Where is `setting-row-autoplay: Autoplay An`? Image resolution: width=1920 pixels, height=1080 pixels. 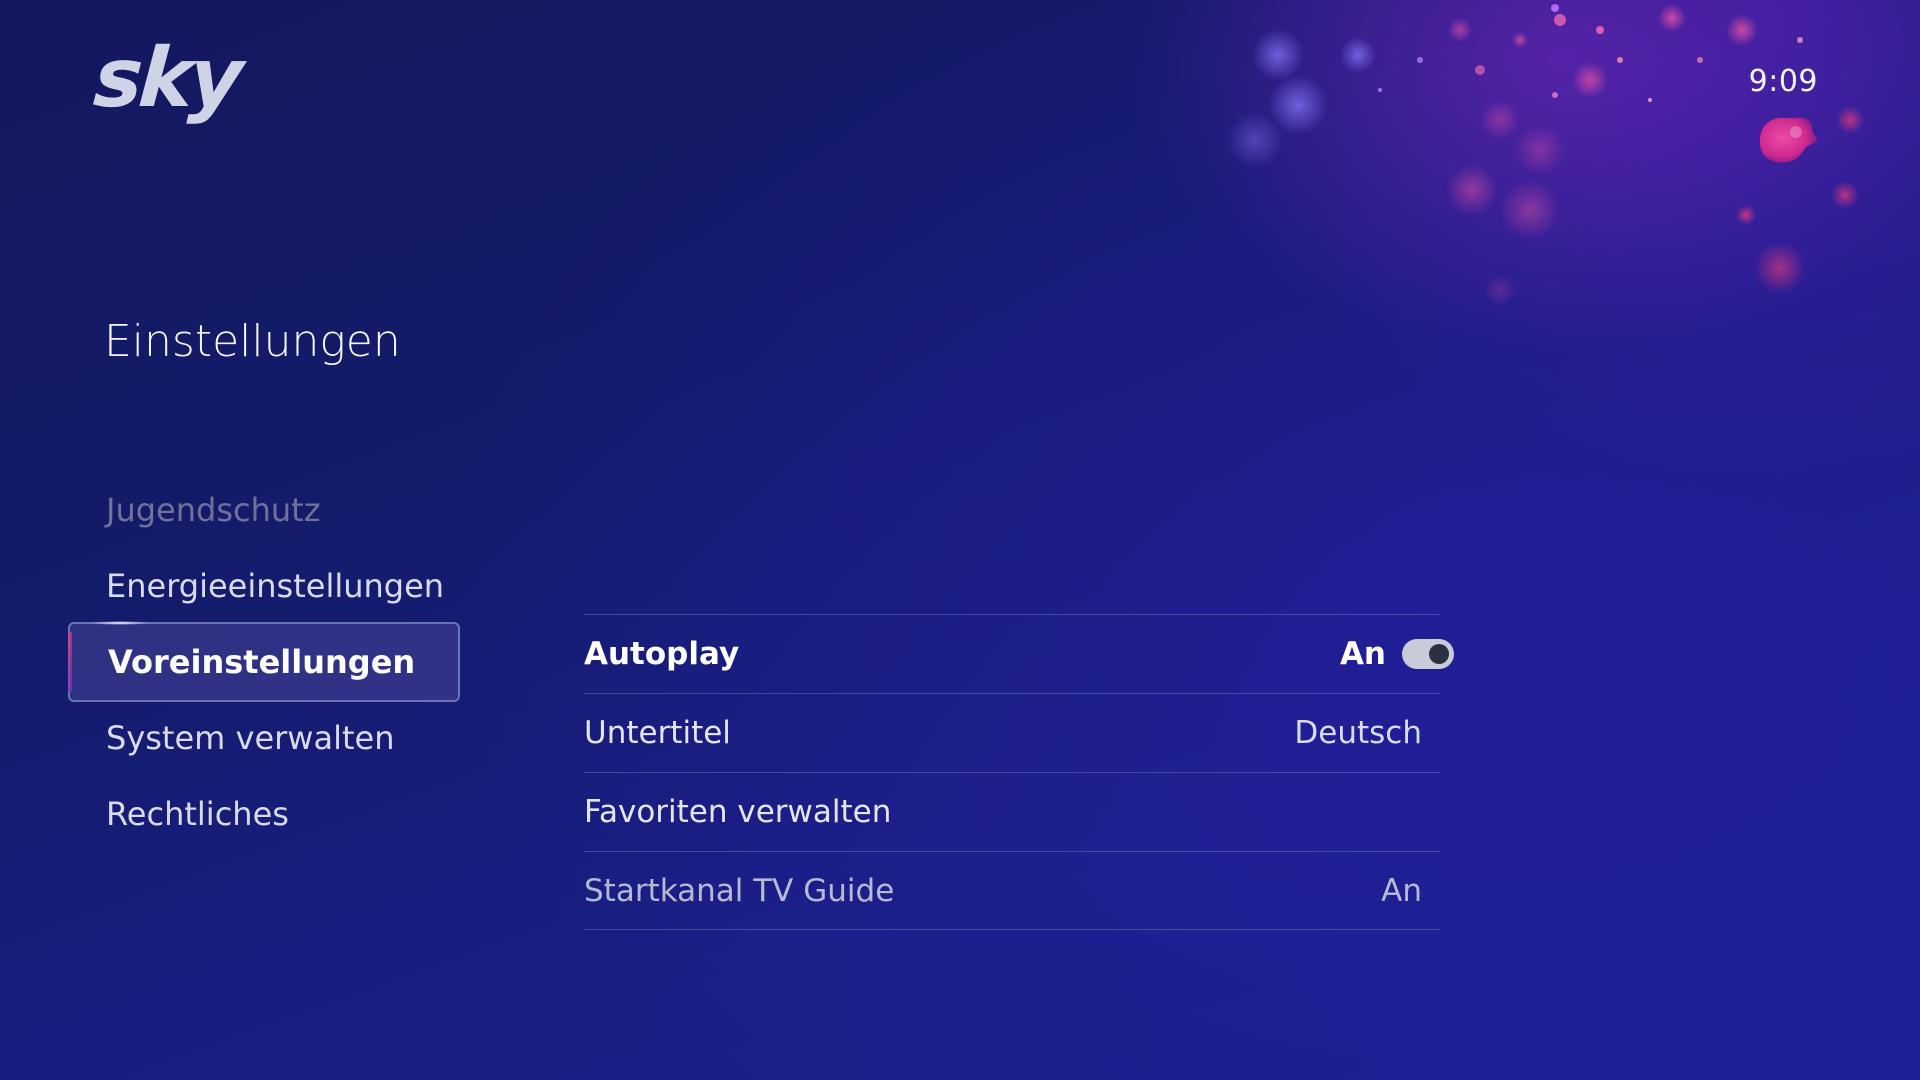
setting-row-autoplay: Autoplay An is located at coordinates (1019, 653).